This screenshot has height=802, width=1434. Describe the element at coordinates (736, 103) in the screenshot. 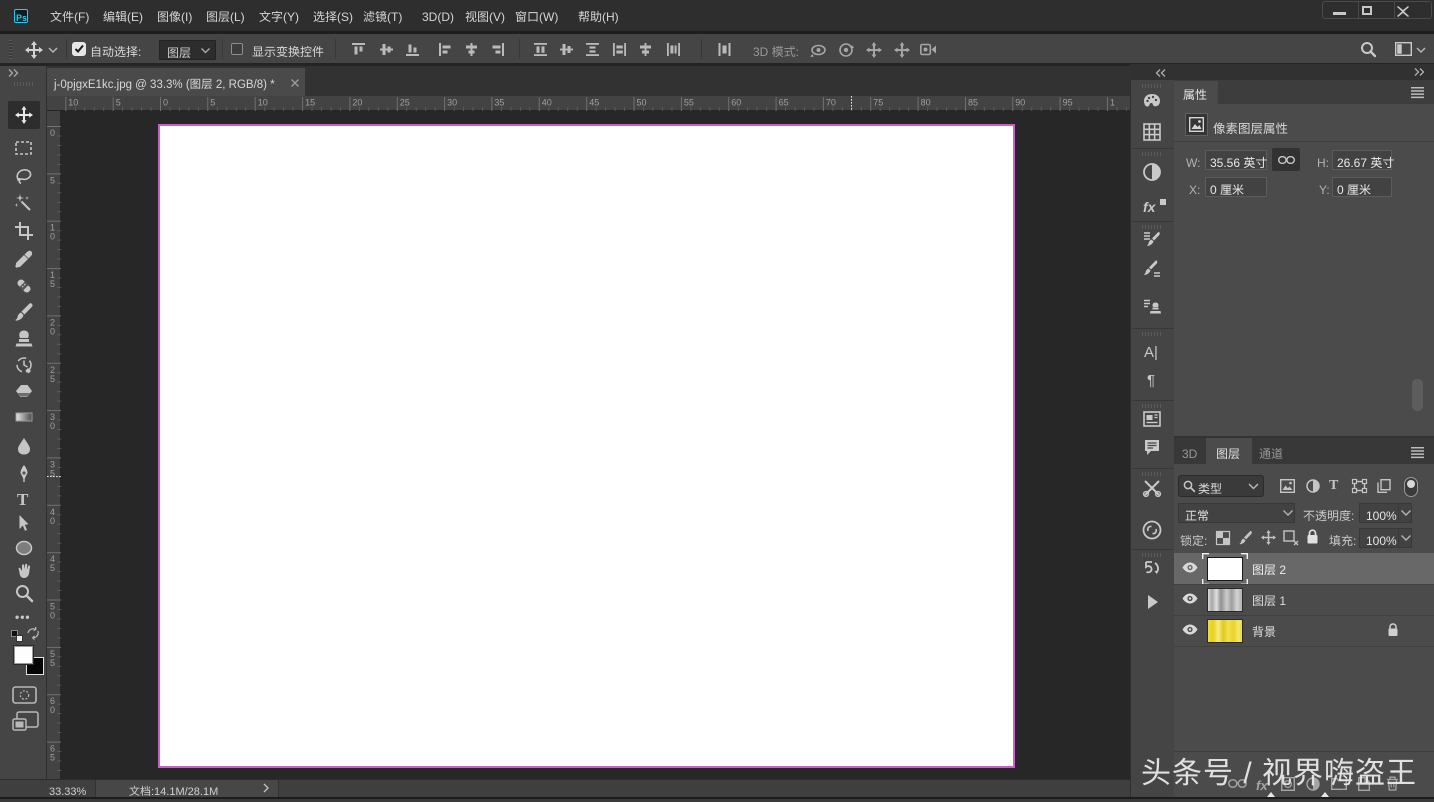

I see `svg-text: 60` at that location.